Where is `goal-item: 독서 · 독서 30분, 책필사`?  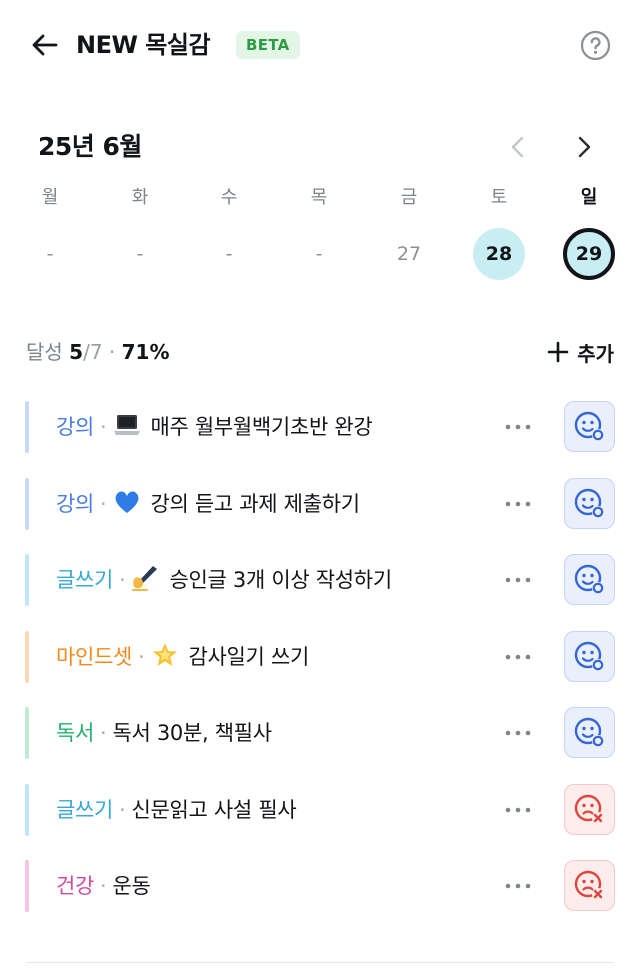 goal-item: 독서 · 독서 30분, 책필사 is located at coordinates (320, 733).